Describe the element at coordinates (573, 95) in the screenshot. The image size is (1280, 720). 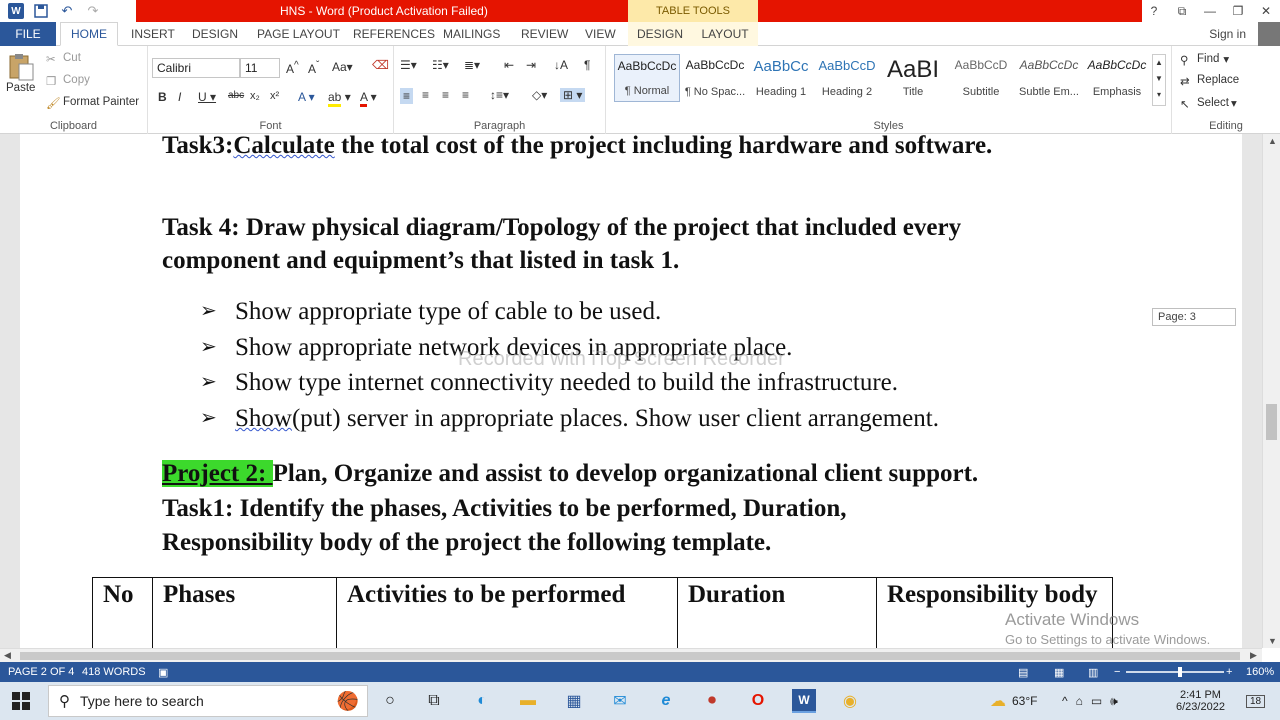
I see `borders-button: ⊞ ▾` at that location.